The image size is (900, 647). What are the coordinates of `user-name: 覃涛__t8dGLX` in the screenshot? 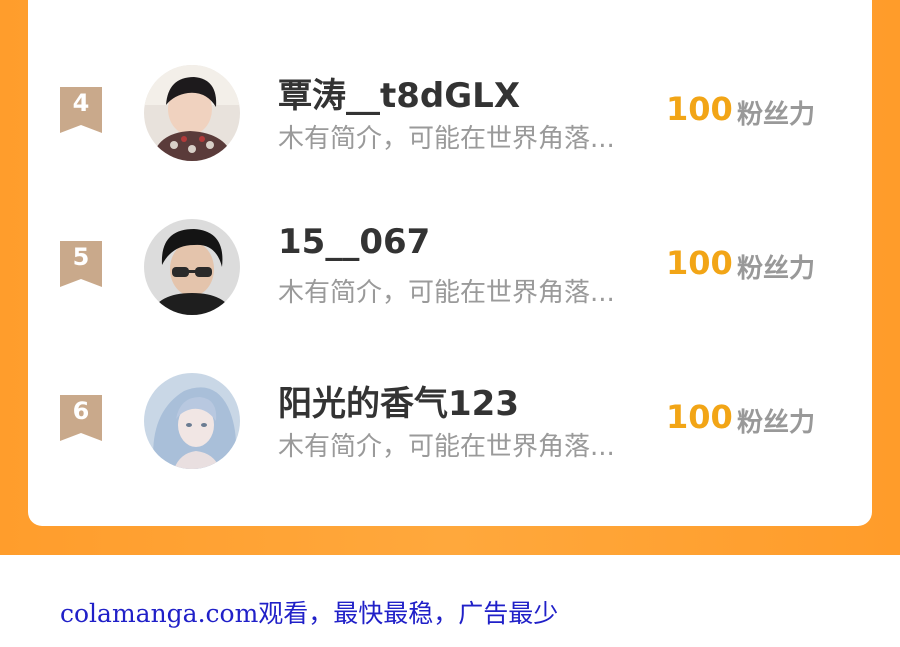 It's located at (399, 92).